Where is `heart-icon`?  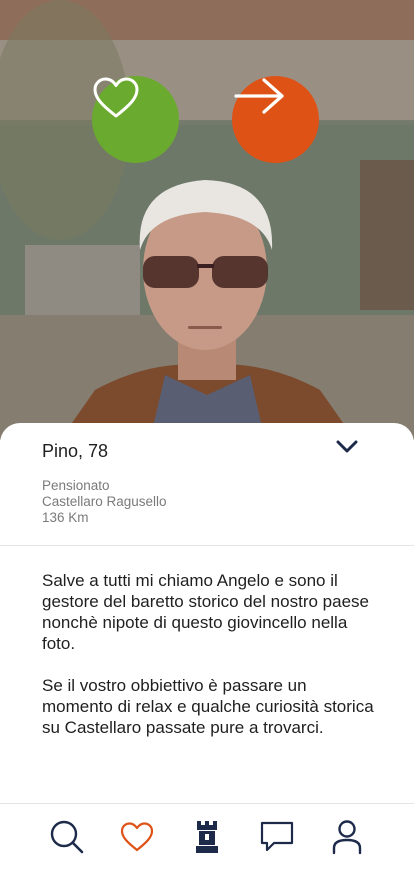
heart-icon is located at coordinates (137, 837).